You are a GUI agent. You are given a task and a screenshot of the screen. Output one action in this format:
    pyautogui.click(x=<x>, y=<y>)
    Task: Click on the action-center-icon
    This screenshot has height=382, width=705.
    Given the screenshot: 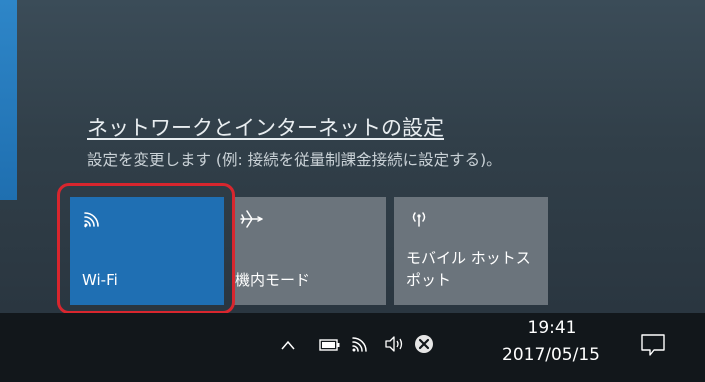 What is the action you would take?
    pyautogui.click(x=653, y=347)
    